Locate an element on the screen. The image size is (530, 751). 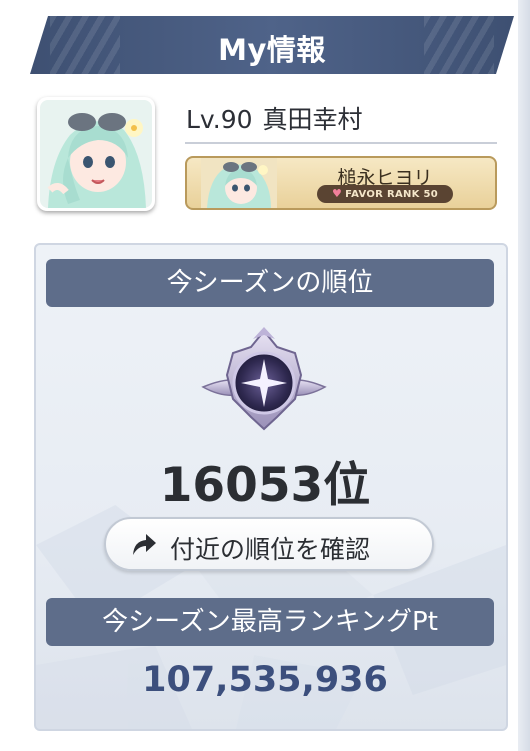
favor-portrait-icon is located at coordinates (239, 183).